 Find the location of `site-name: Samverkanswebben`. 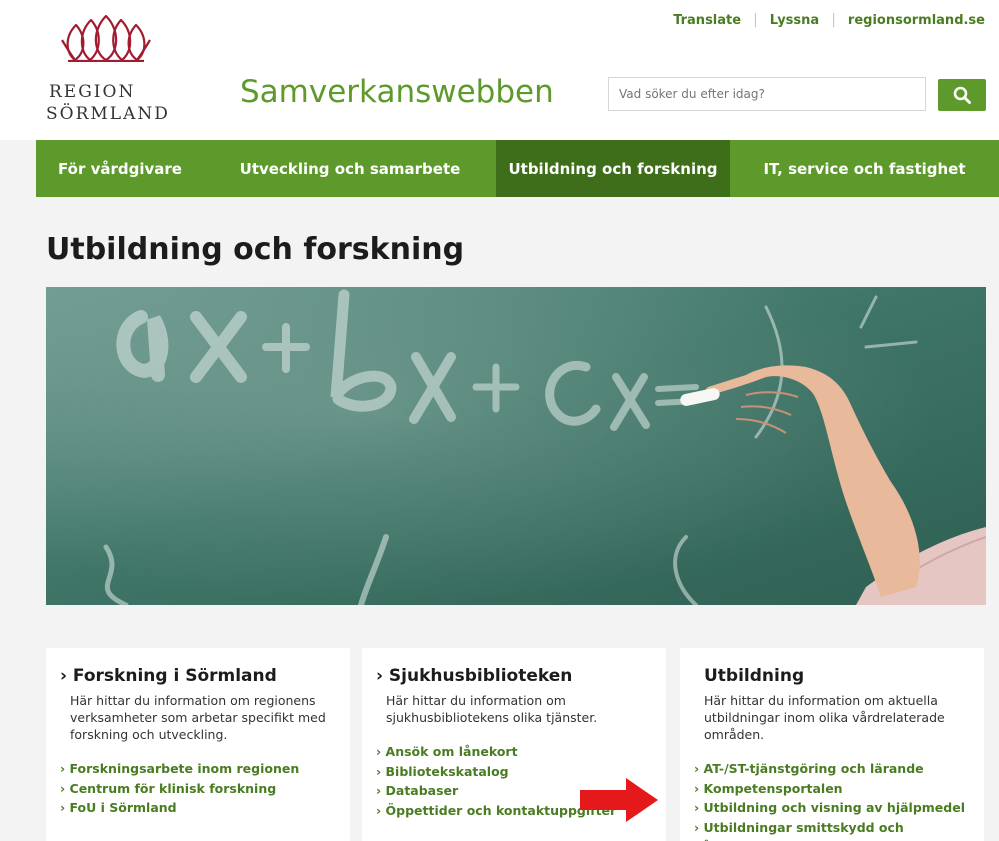

site-name: Samverkanswebben is located at coordinates (397, 92).